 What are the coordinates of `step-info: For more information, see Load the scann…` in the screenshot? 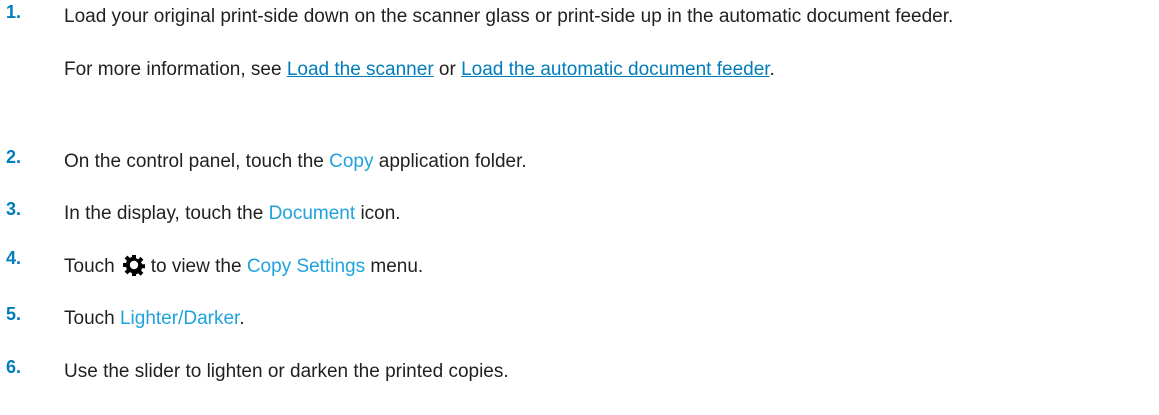 It's located at (601, 69).